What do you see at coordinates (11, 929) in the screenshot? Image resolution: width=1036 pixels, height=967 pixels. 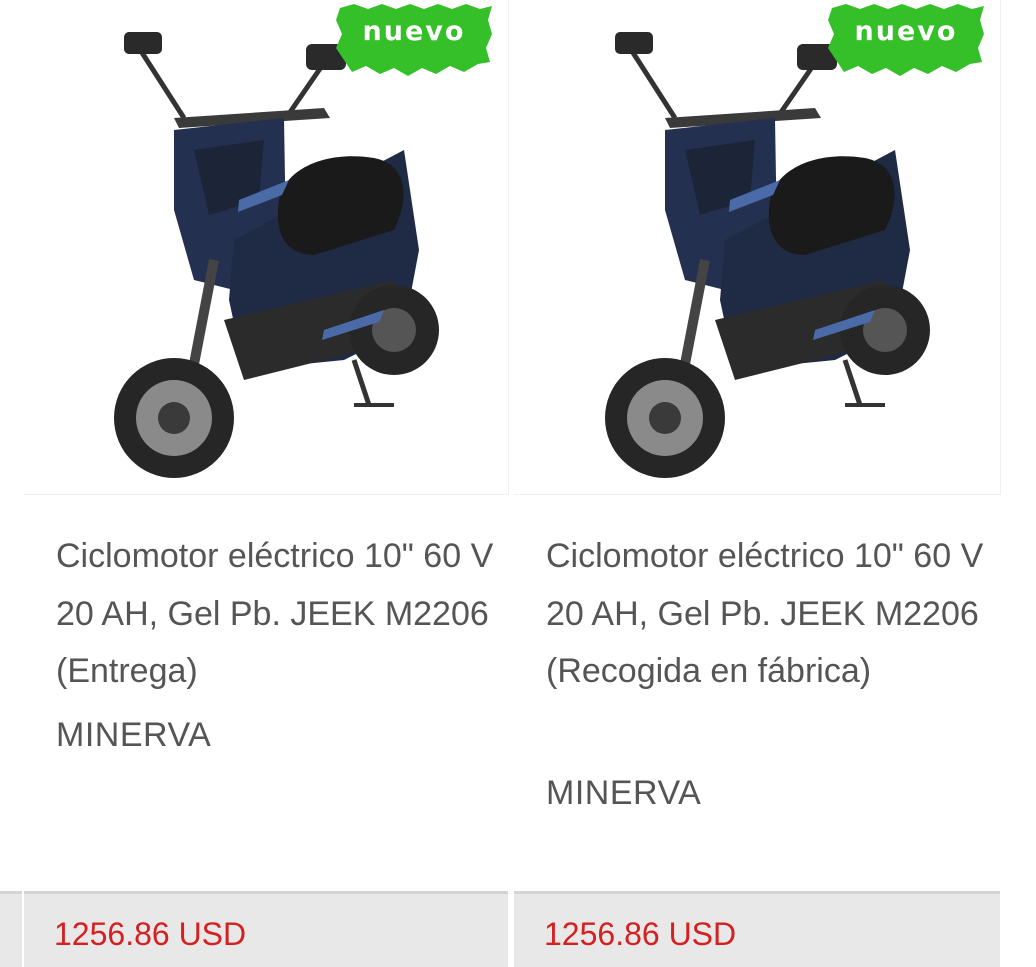 I see `price-bar-edge` at bounding box center [11, 929].